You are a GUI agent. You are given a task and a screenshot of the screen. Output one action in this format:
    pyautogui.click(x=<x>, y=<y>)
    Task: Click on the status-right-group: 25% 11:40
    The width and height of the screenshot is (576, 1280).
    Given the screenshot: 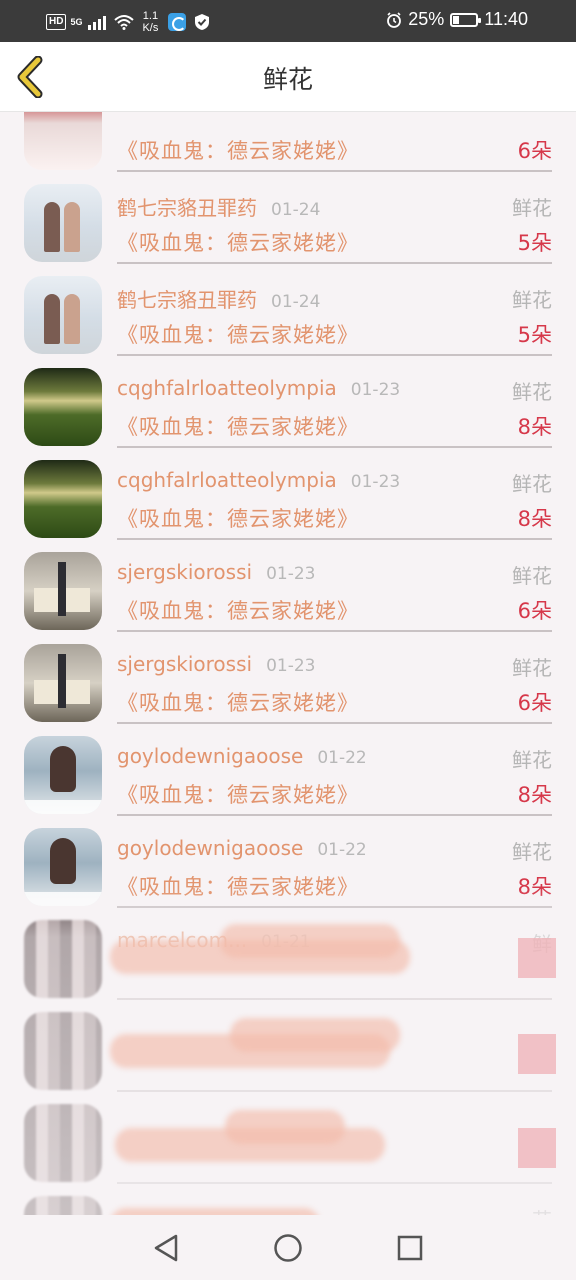 What is the action you would take?
    pyautogui.click(x=457, y=19)
    